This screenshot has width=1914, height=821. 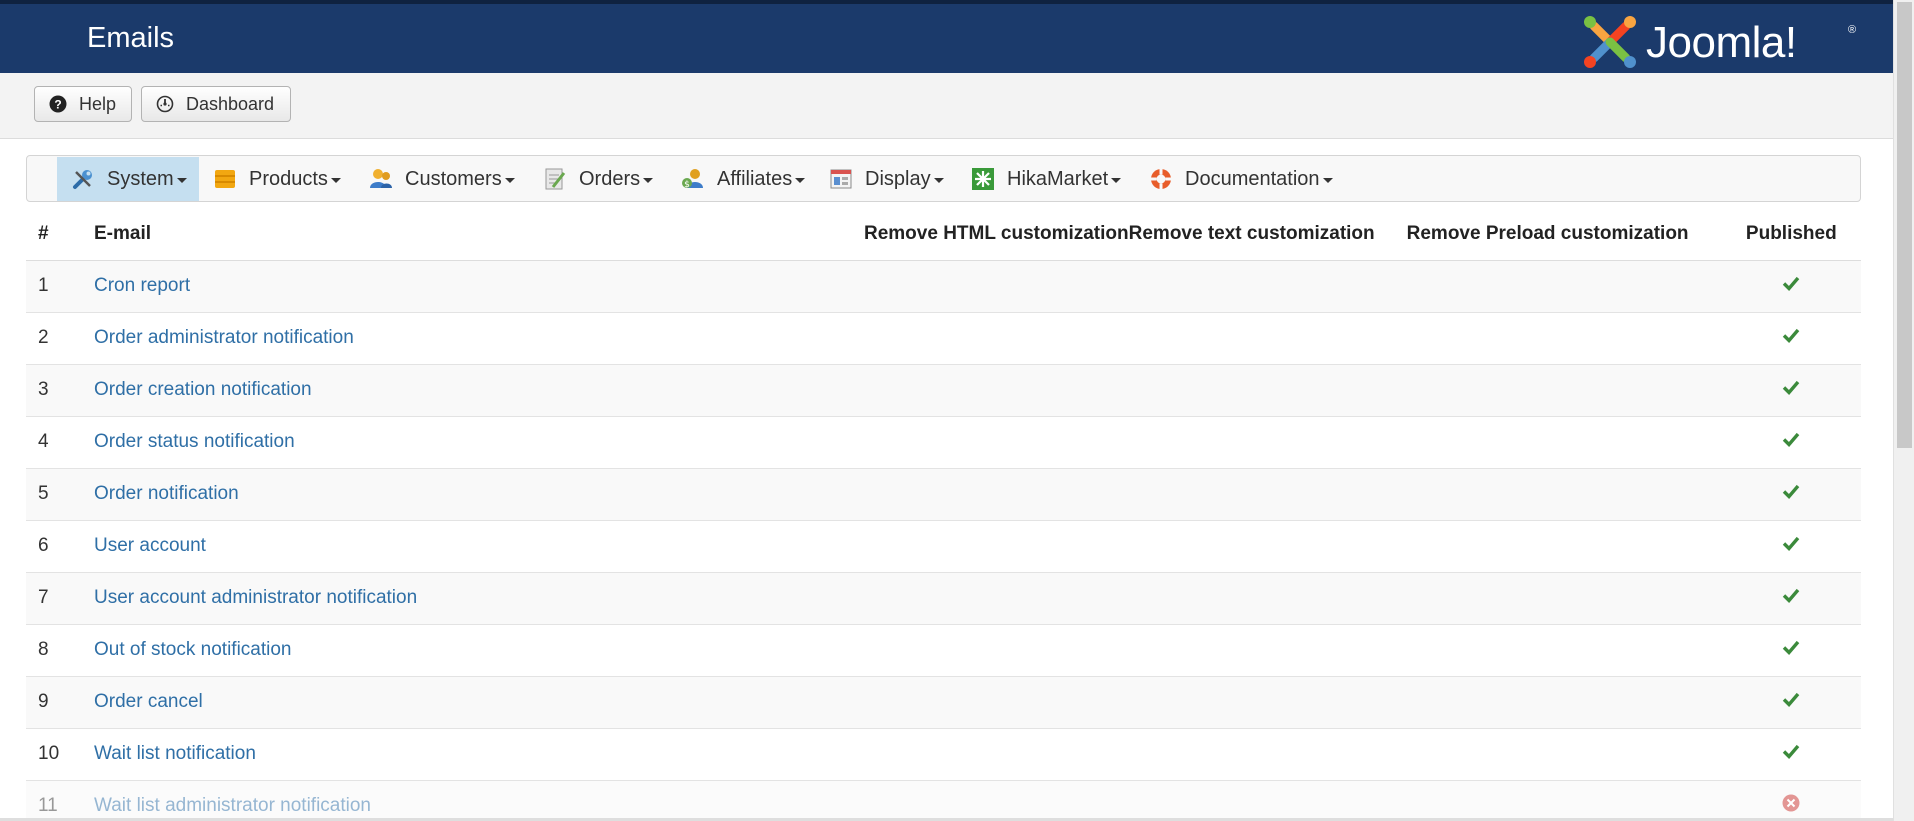 I want to click on menu-affiliates-label: Affiliates, so click(x=755, y=178).